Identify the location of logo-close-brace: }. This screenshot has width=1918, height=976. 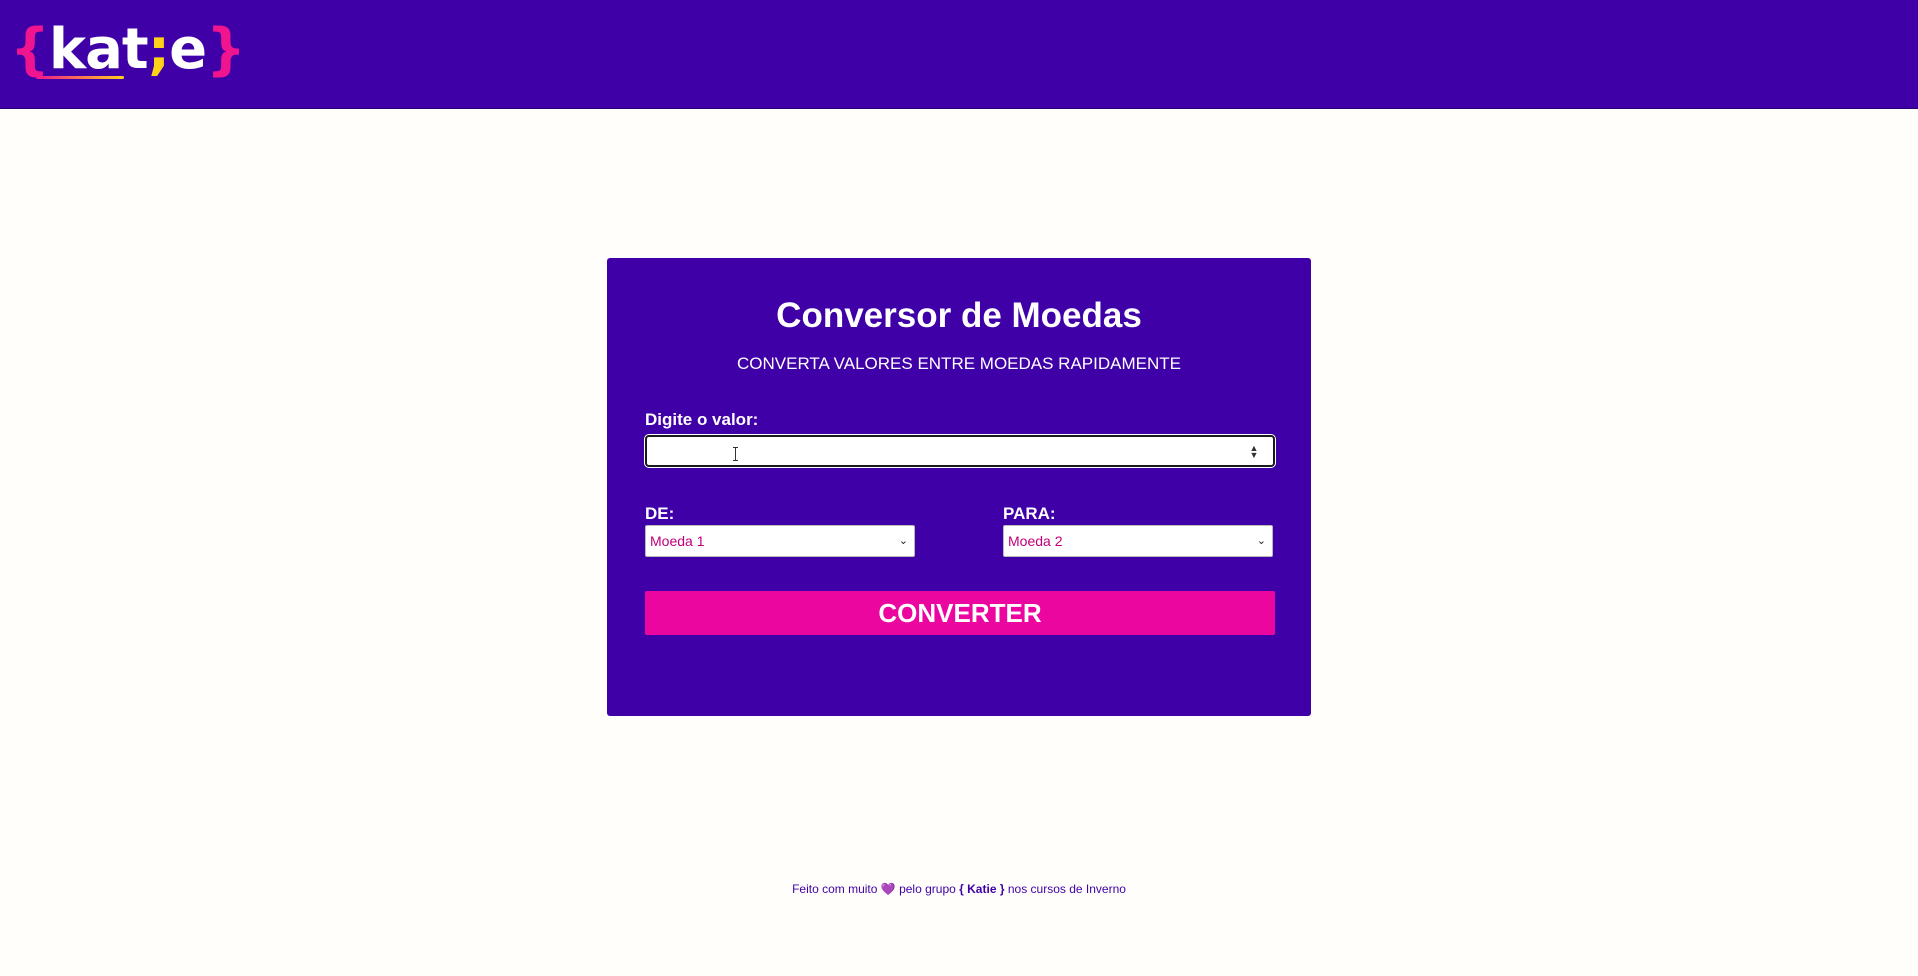
(226, 49).